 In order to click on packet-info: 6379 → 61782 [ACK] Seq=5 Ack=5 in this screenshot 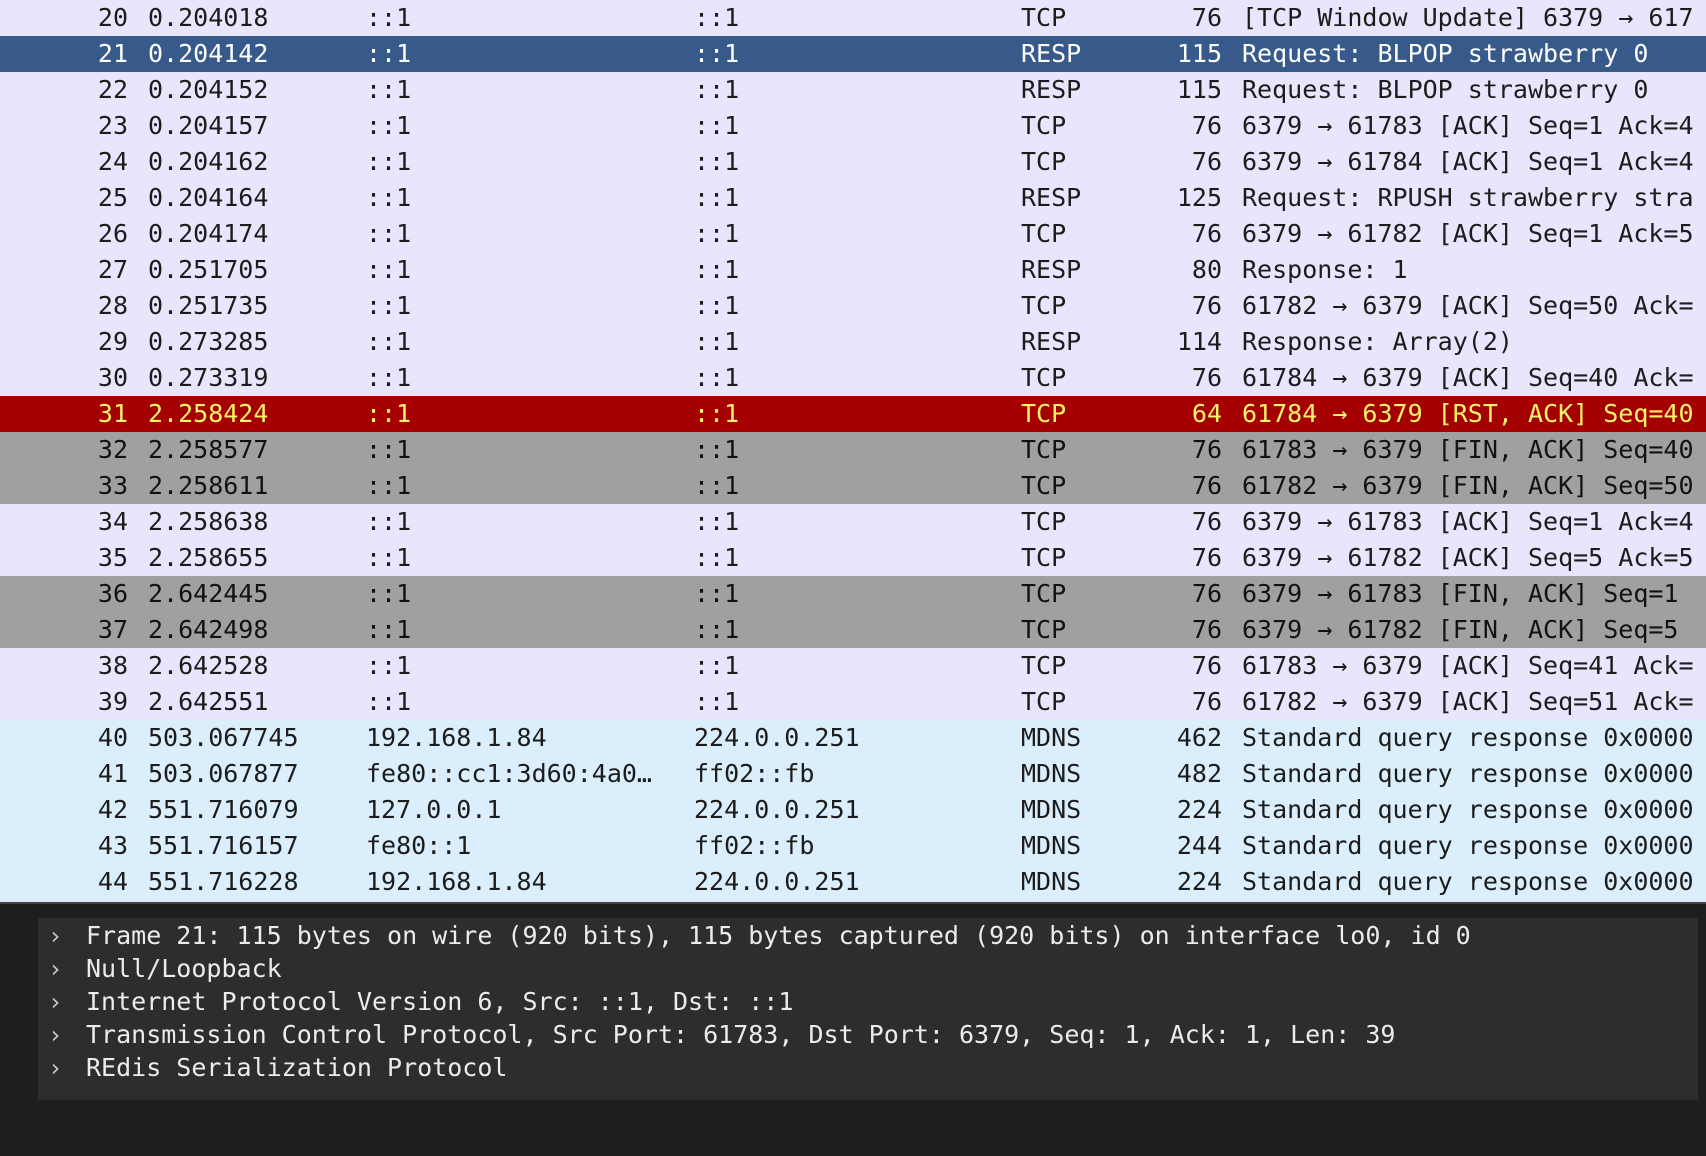, I will do `click(1468, 557)`.